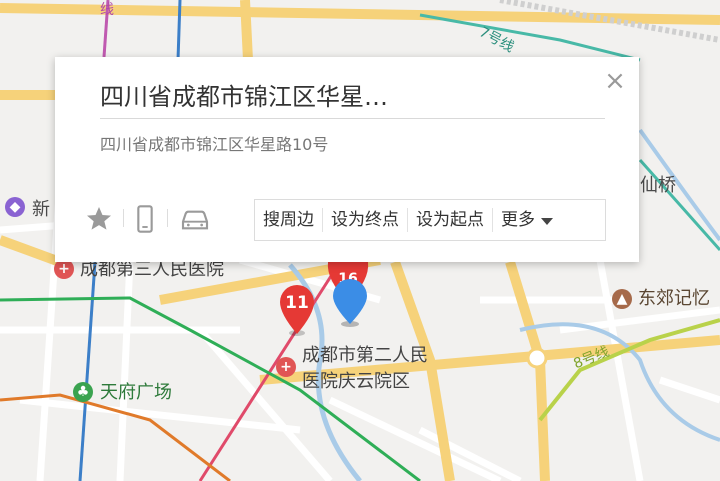 The width and height of the screenshot is (720, 481). I want to click on popup-action-bar: 搜周边 设为终点 设为起点 更多, so click(430, 220).